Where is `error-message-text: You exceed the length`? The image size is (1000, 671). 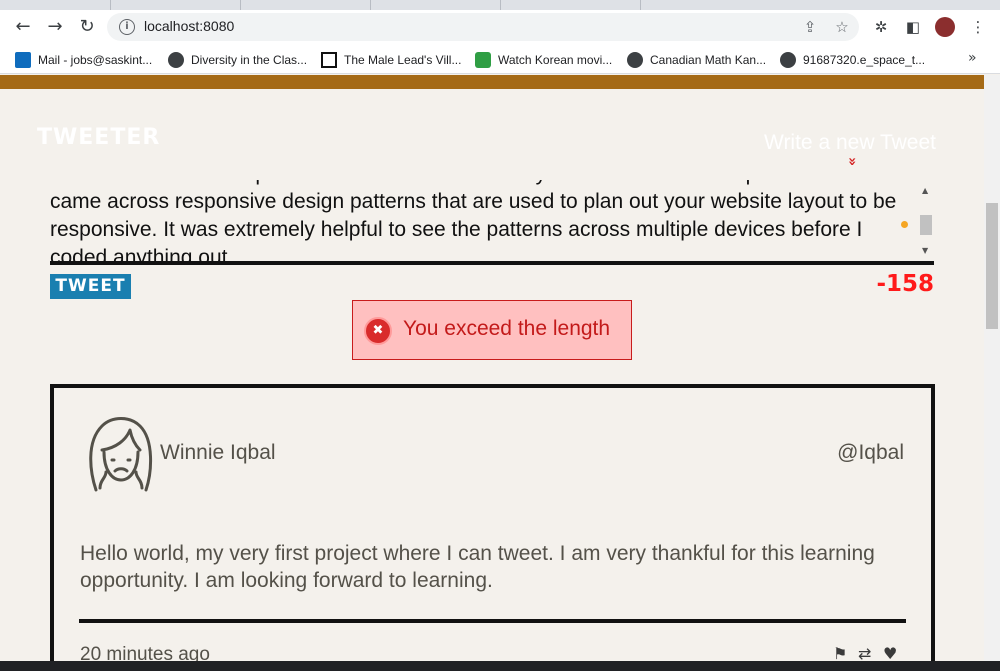 error-message-text: You exceed the length is located at coordinates (507, 328).